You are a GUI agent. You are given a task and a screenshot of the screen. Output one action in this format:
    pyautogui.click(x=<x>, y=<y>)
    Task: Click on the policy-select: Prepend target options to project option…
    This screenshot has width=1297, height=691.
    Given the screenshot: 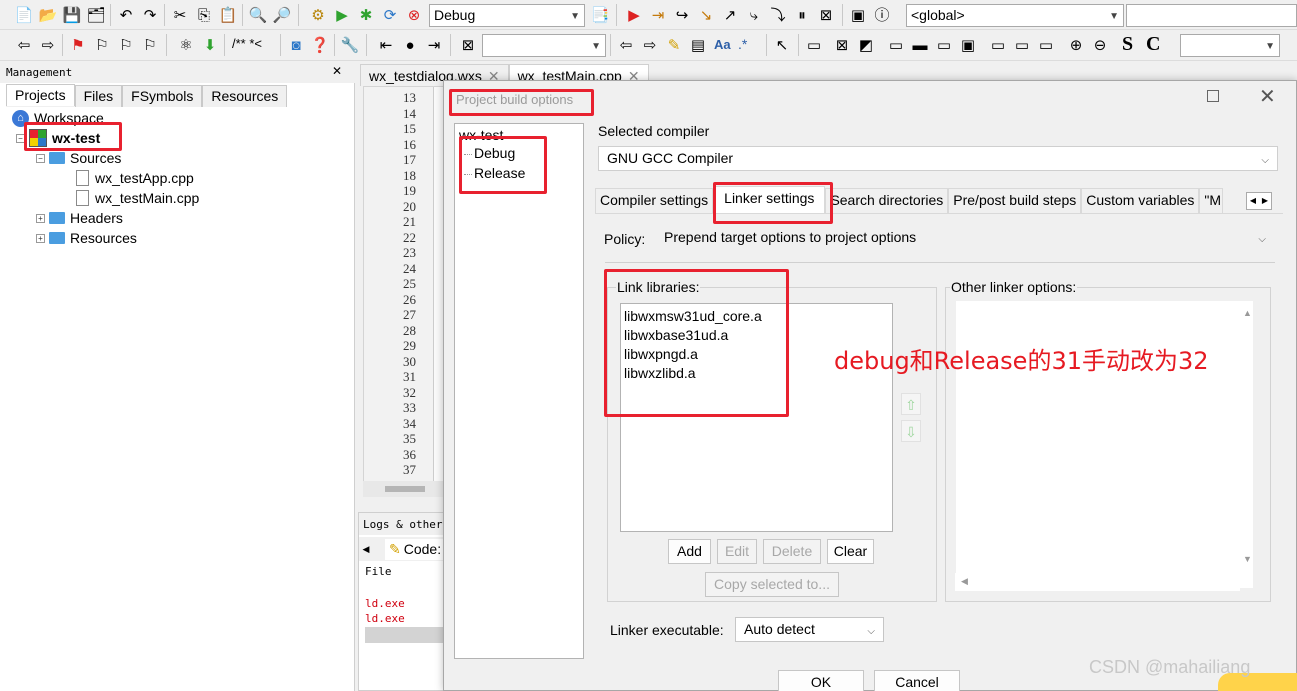 What is the action you would take?
    pyautogui.click(x=965, y=237)
    